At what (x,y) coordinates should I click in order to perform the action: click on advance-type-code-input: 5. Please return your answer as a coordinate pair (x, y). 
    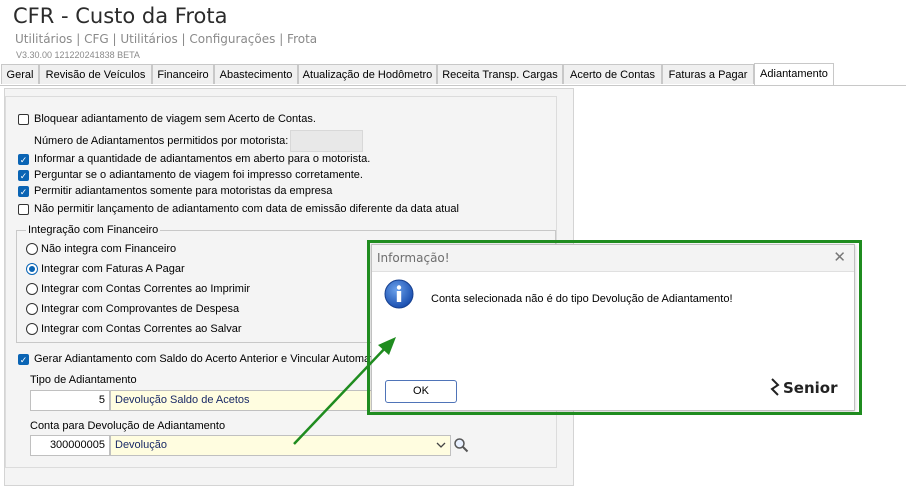
    Looking at the image, I should click on (70, 400).